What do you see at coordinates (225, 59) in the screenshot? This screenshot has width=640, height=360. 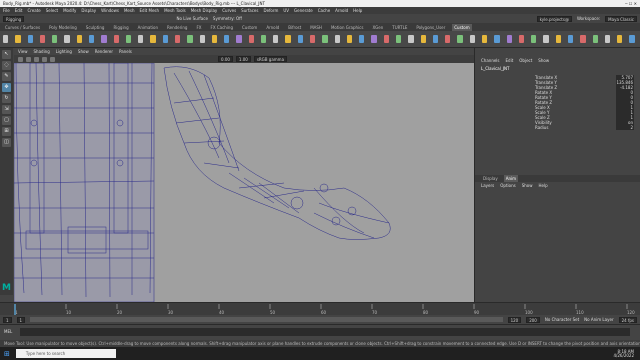 I see `exposure-field: 0.00` at bounding box center [225, 59].